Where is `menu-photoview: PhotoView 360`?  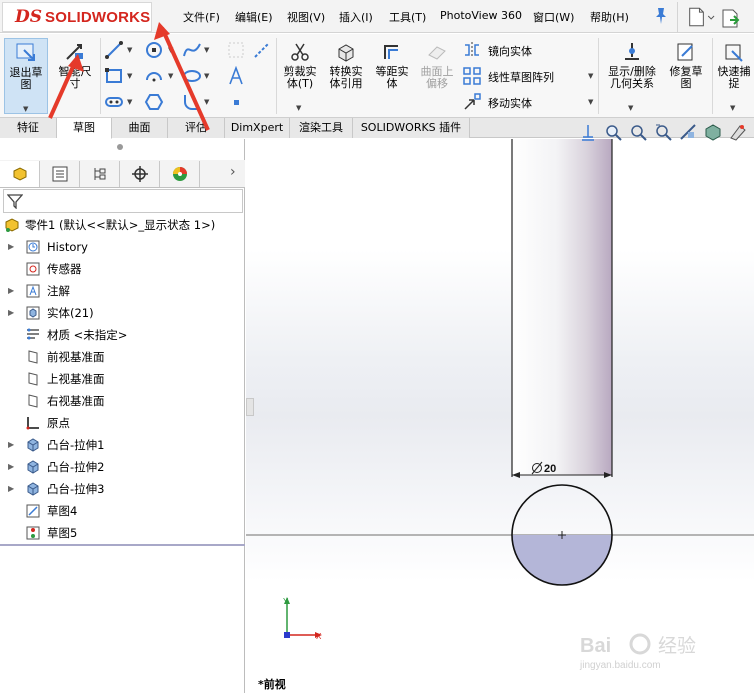
menu-photoview: PhotoView 360 is located at coordinates (481, 15).